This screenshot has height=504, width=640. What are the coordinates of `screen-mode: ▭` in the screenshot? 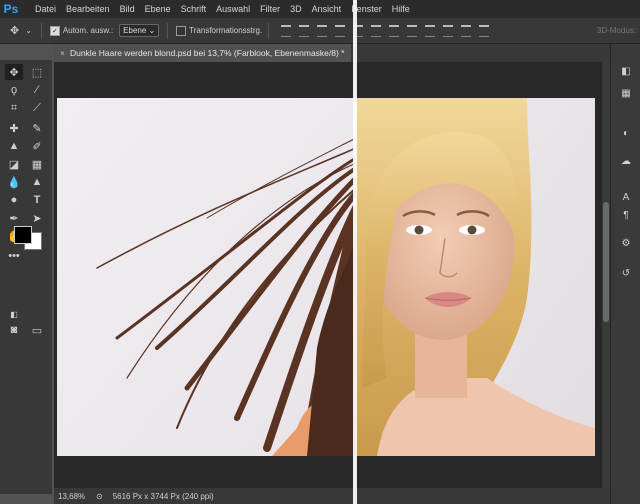 It's located at (37, 330).